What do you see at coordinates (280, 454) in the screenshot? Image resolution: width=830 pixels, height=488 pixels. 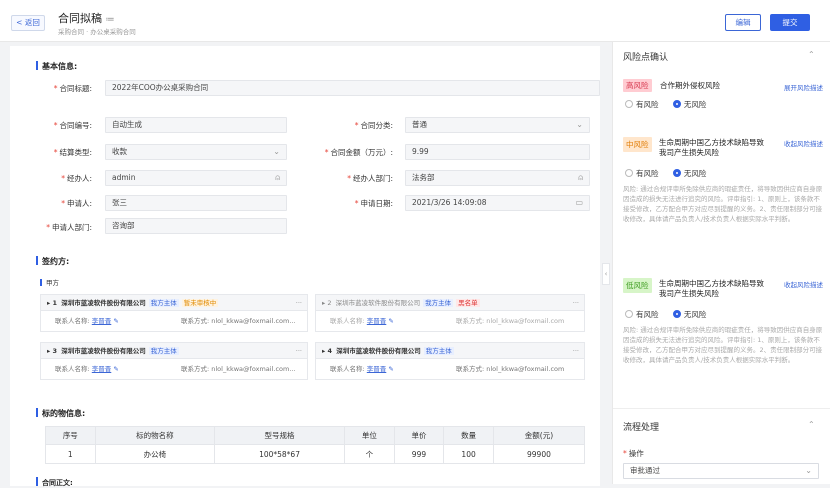 I see `table-cell: 100*58*67` at bounding box center [280, 454].